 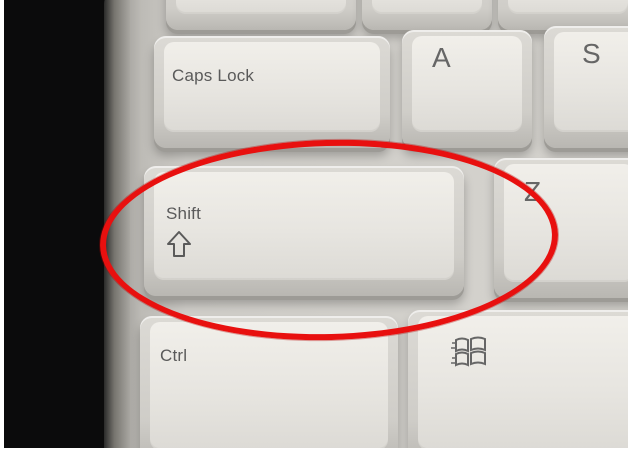 I want to click on shift-key: Shift, so click(x=304, y=231).